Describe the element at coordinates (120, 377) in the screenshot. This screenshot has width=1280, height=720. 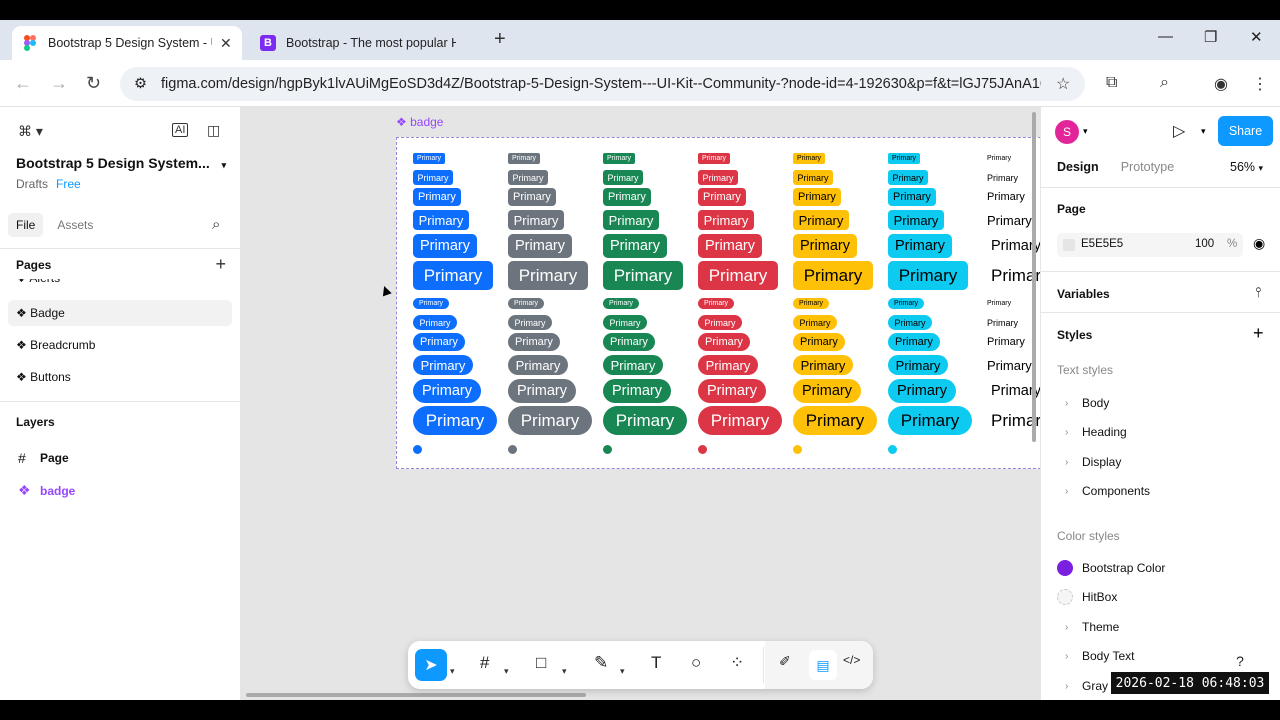
I see `page-item-buttons: ❖ Buttons` at that location.